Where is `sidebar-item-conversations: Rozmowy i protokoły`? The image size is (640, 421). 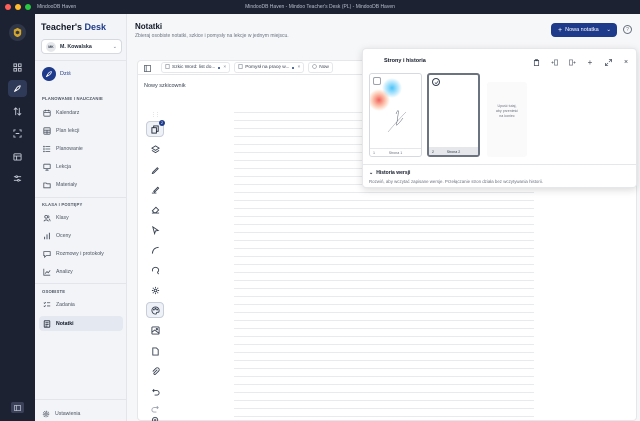 sidebar-item-conversations: Rozmowy i protokoły is located at coordinates (81, 253).